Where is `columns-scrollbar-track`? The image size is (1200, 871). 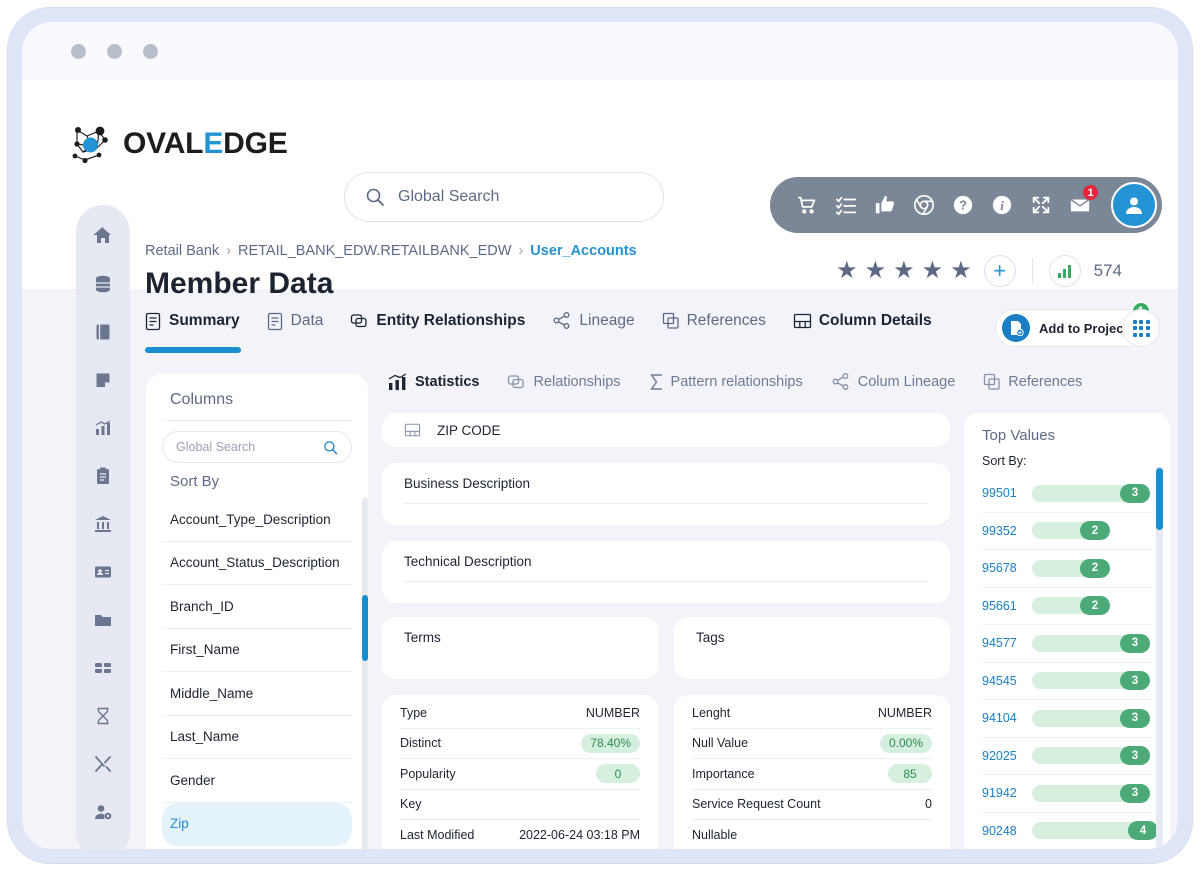
columns-scrollbar-track is located at coordinates (365, 673).